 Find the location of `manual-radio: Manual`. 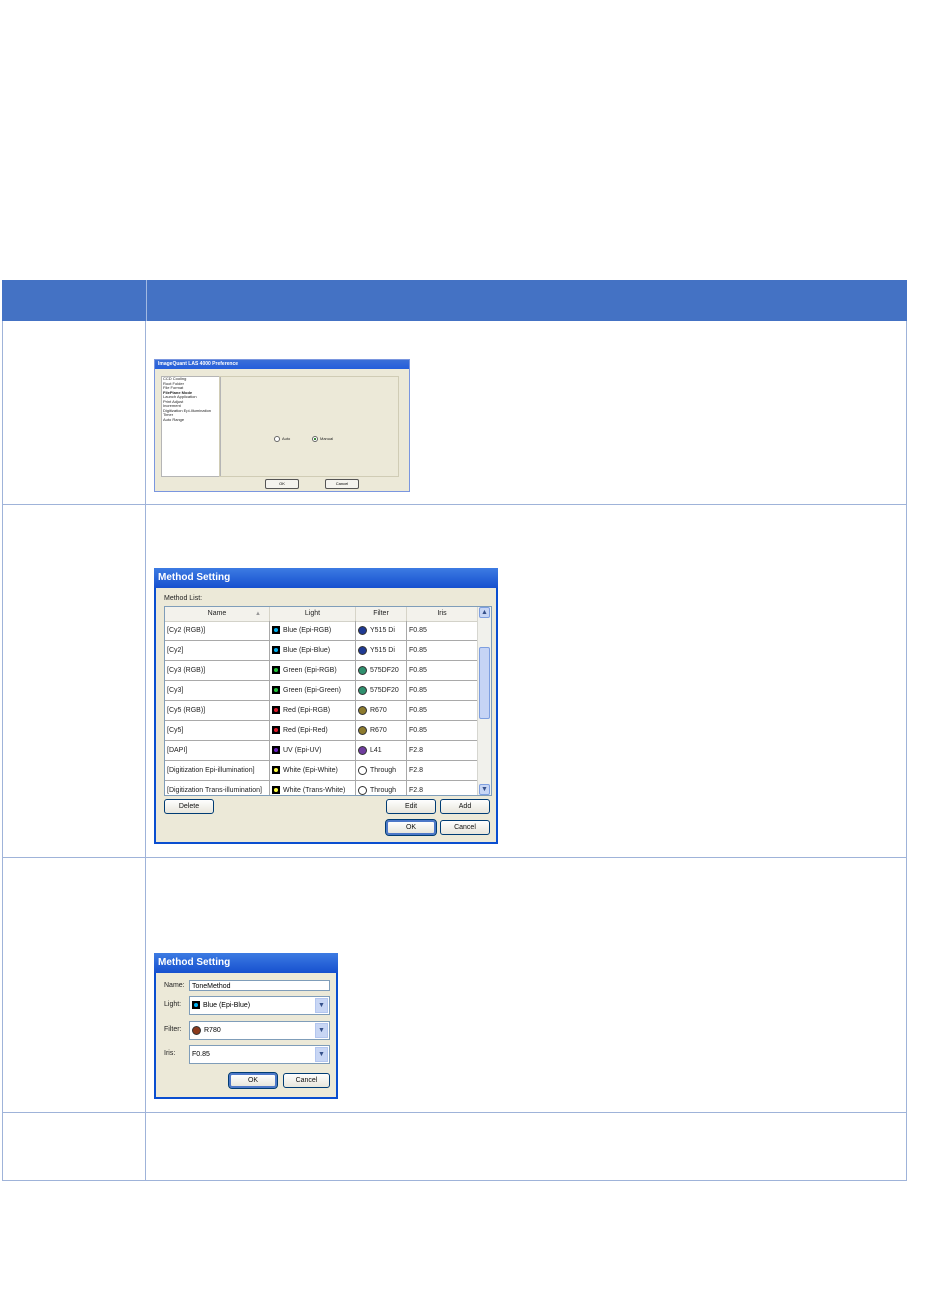

manual-radio: Manual is located at coordinates (322, 439).